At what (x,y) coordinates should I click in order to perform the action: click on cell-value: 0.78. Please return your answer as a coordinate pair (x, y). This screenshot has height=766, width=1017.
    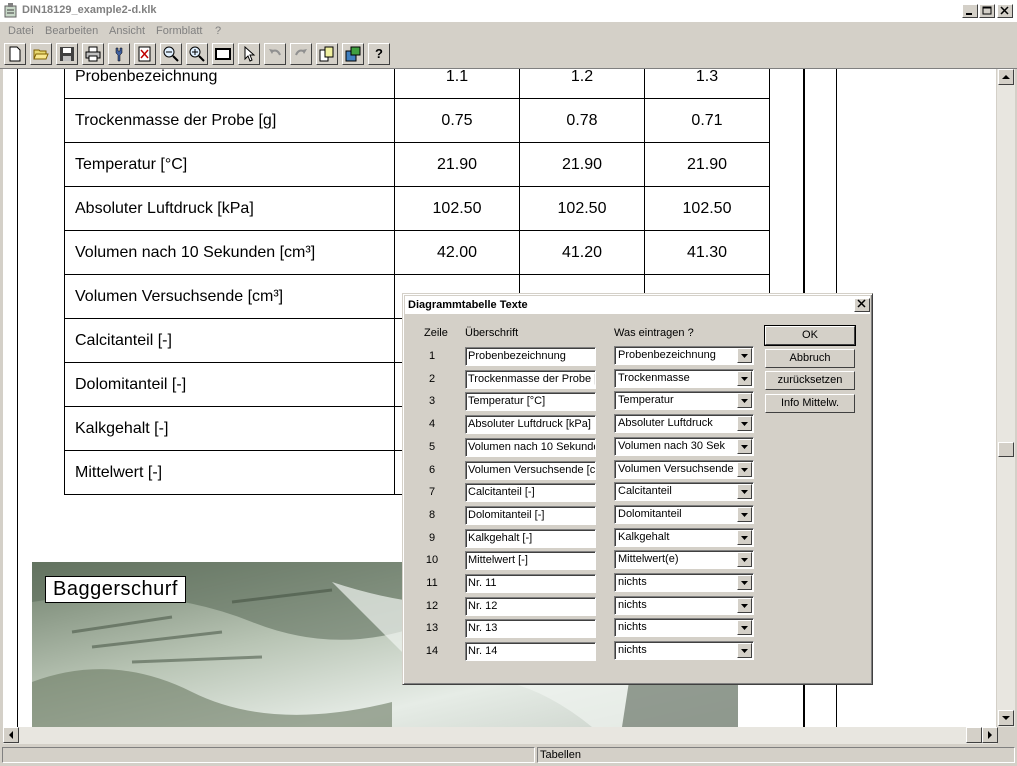
    Looking at the image, I should click on (582, 120).